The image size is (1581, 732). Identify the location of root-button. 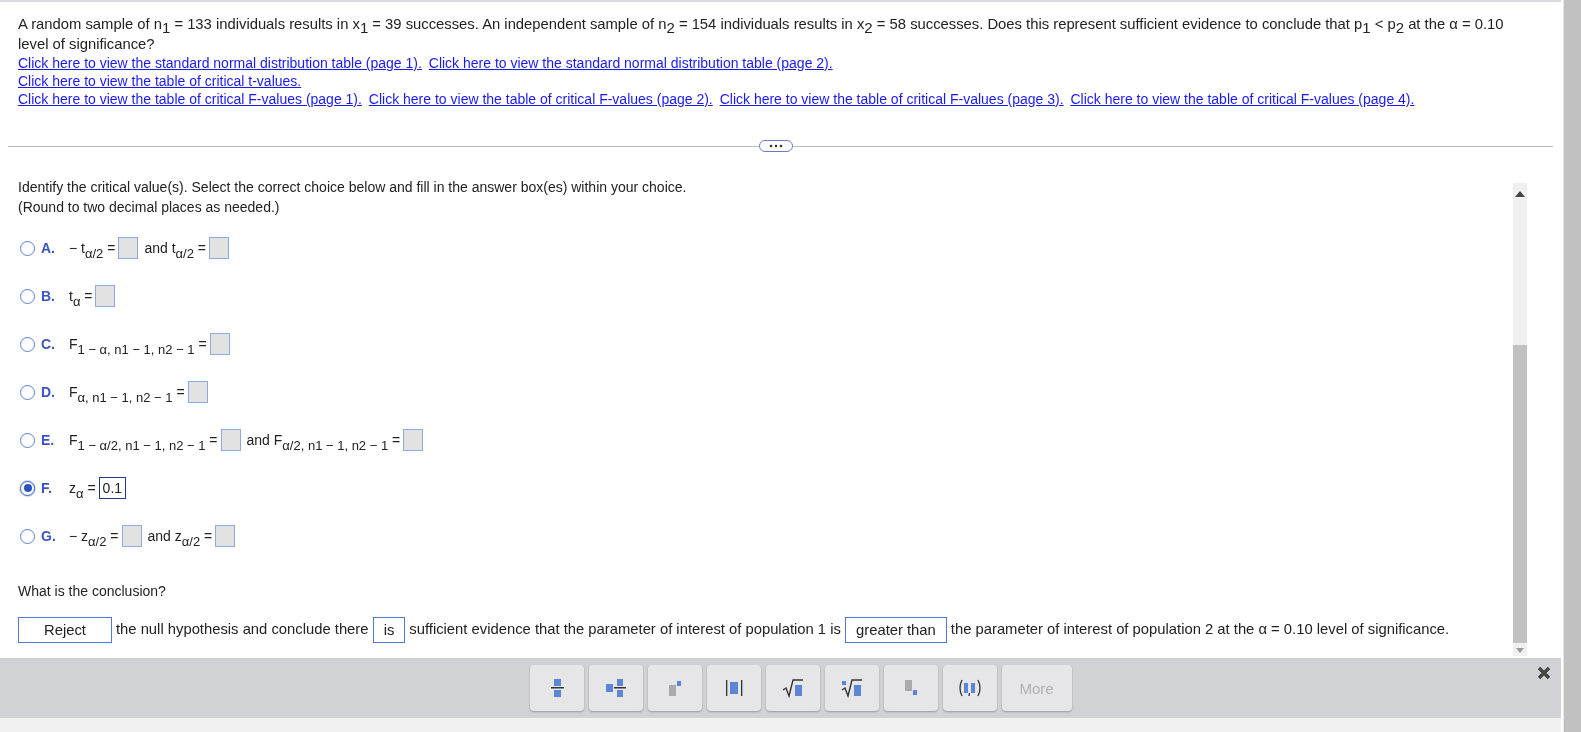
(851, 688).